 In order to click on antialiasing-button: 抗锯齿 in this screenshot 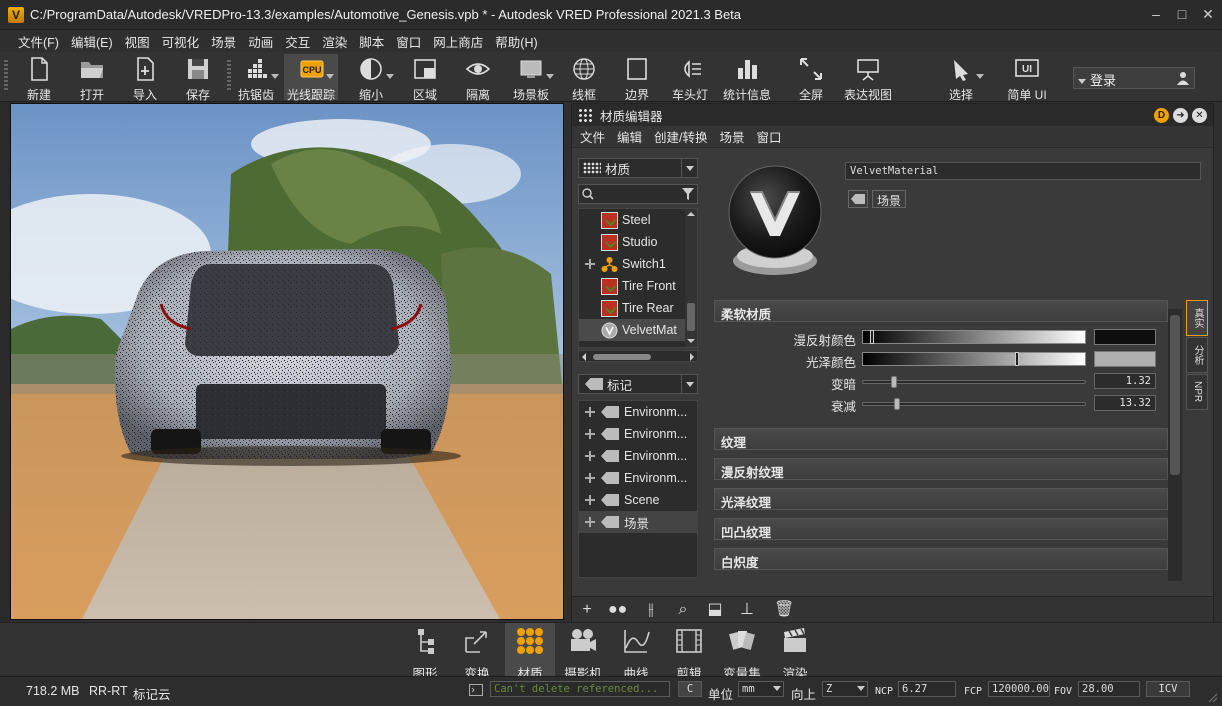, I will do `click(256, 78)`.